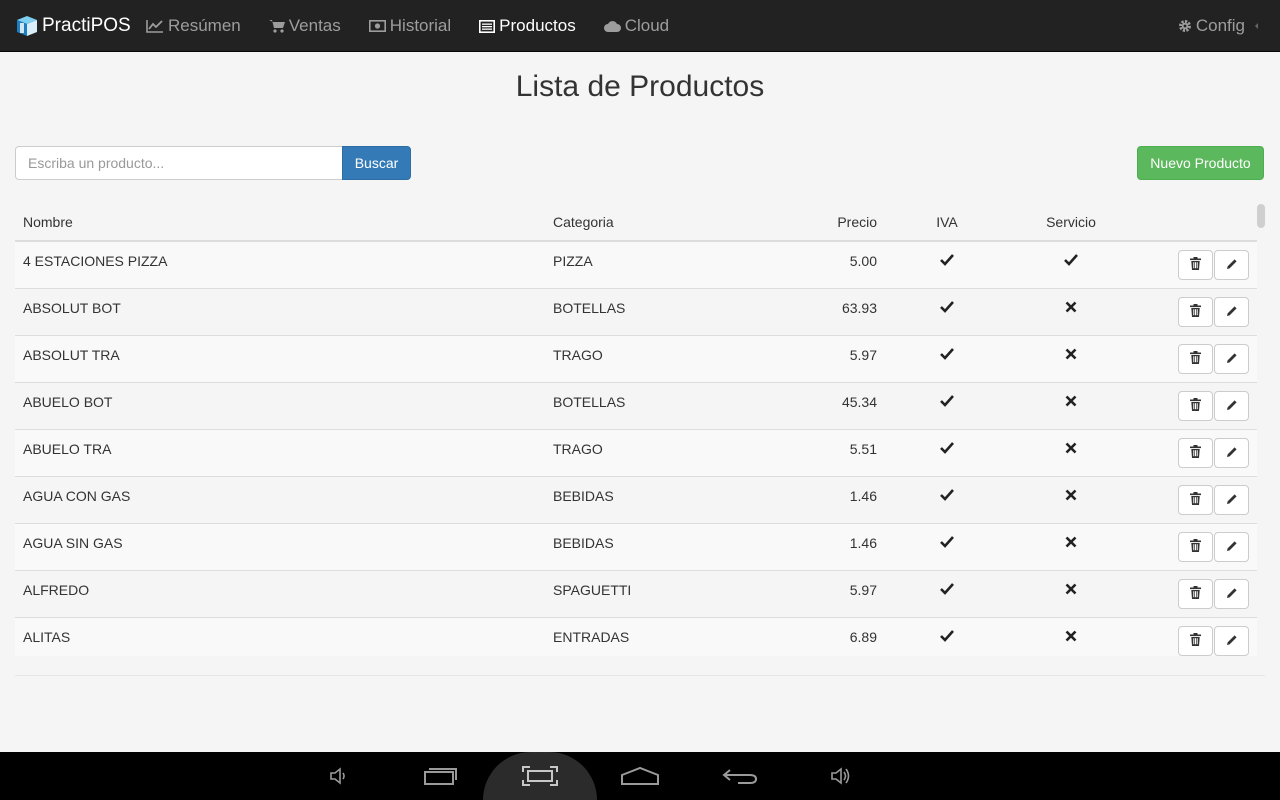 The height and width of the screenshot is (800, 1280). I want to click on divider, so click(640, 675).